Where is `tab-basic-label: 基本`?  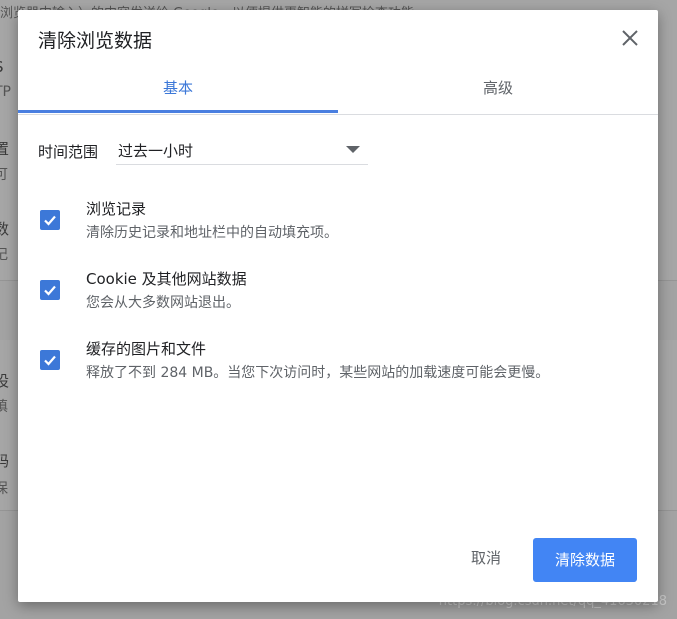 tab-basic-label: 基本 is located at coordinates (177, 88).